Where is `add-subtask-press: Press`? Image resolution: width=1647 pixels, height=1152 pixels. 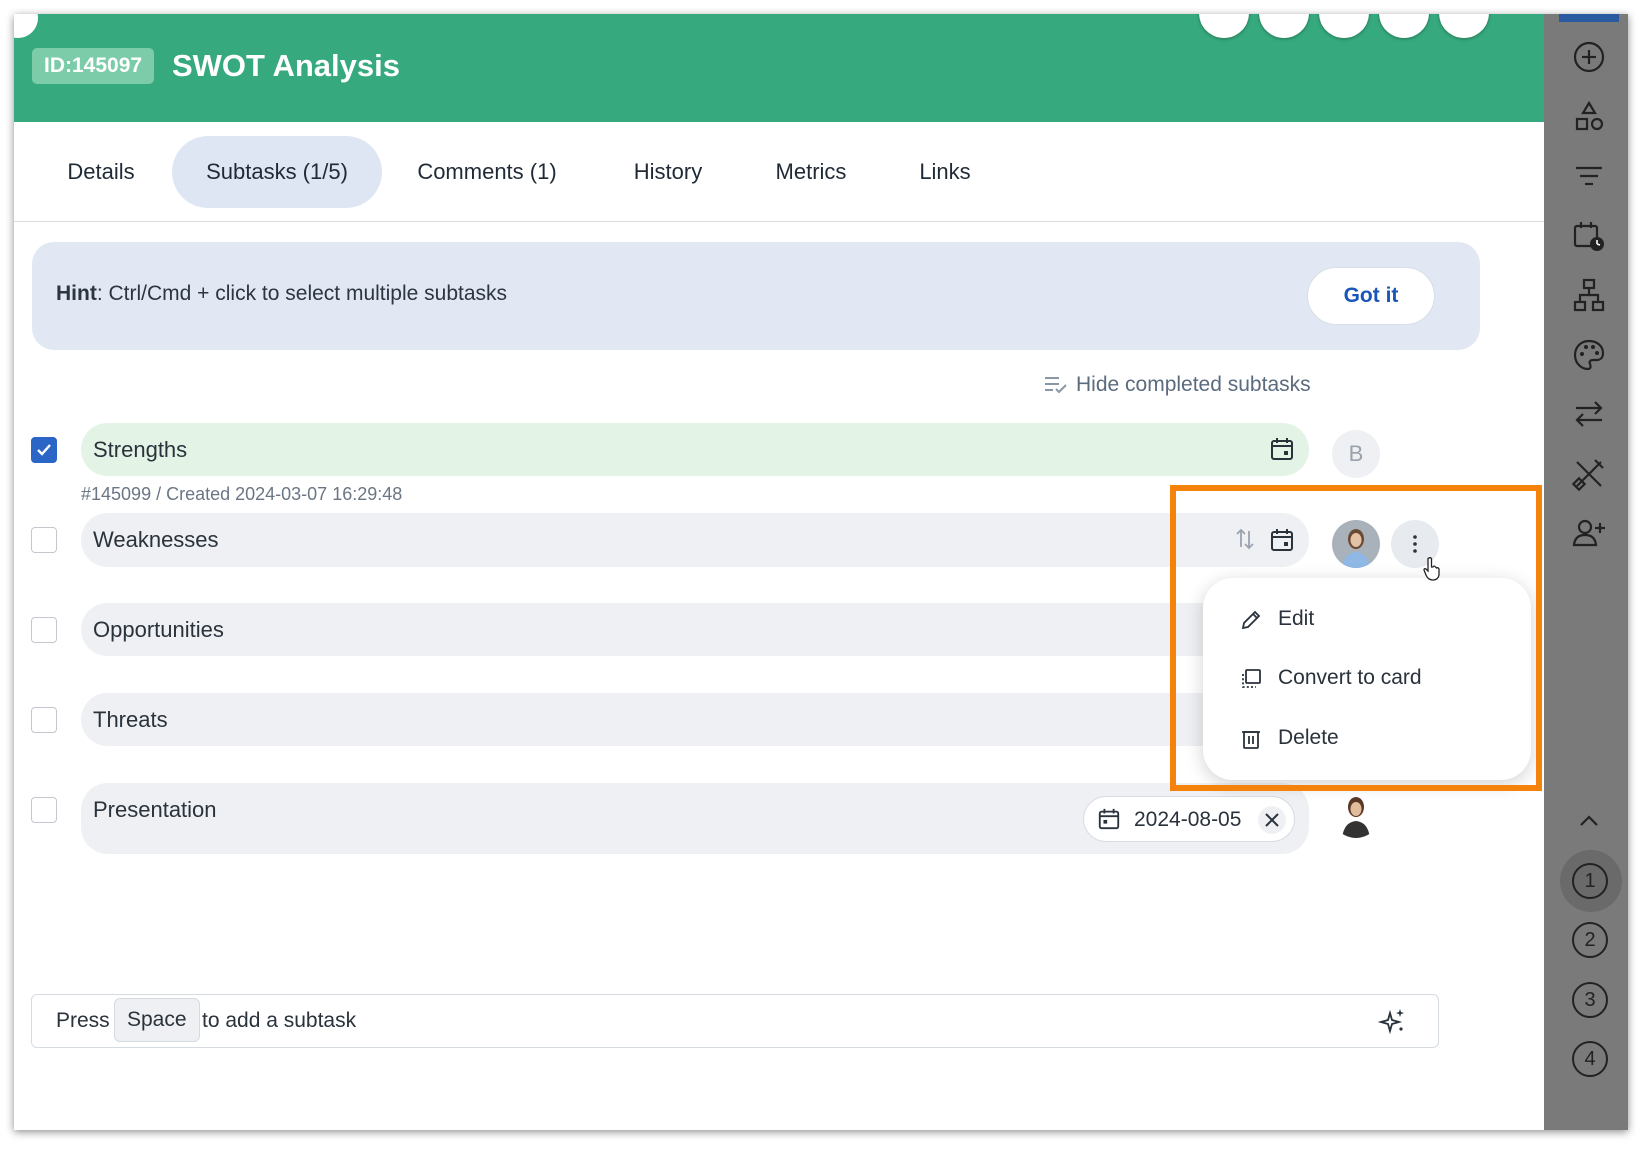 add-subtask-press: Press is located at coordinates (83, 1020).